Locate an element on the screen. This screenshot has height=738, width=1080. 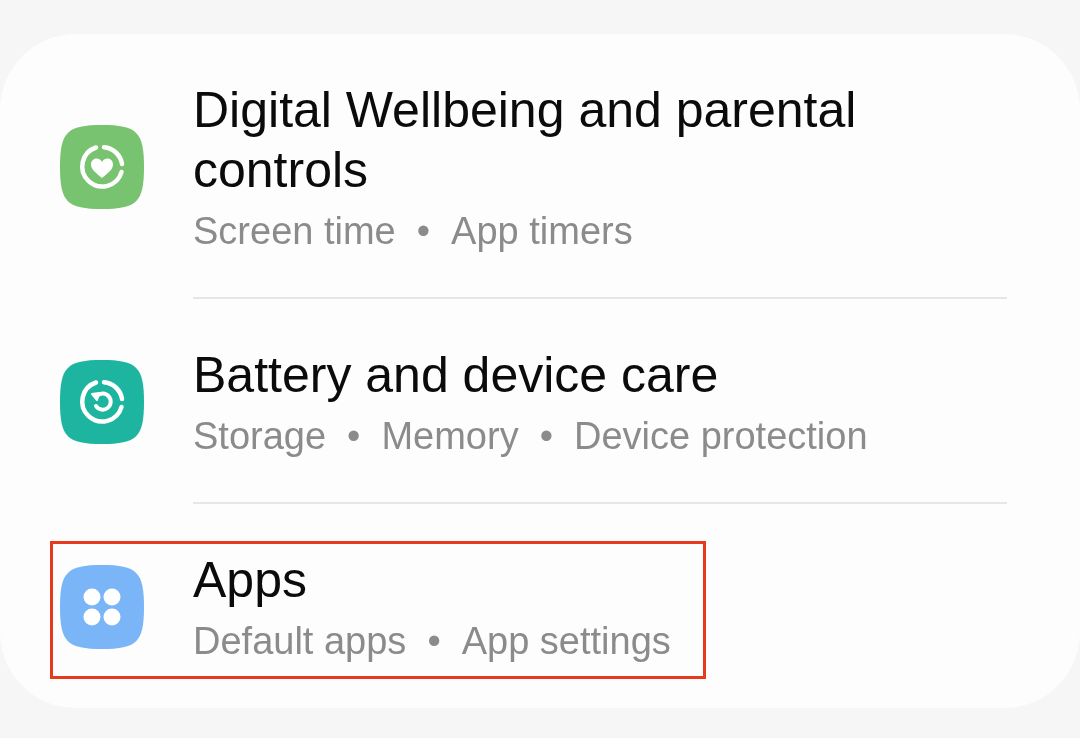
setting-summary: Screen time • App timers is located at coordinates (413, 231).